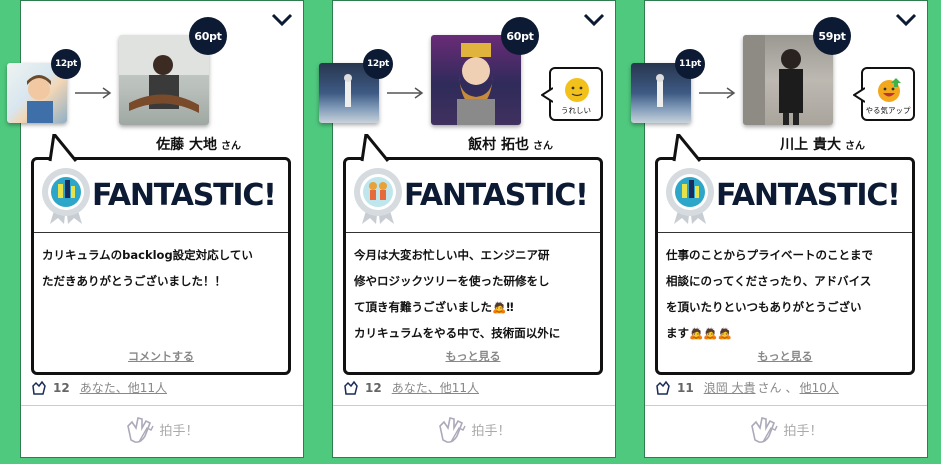 The width and height of the screenshot is (941, 464). What do you see at coordinates (685, 387) in the screenshot?
I see `like-count: 11` at bounding box center [685, 387].